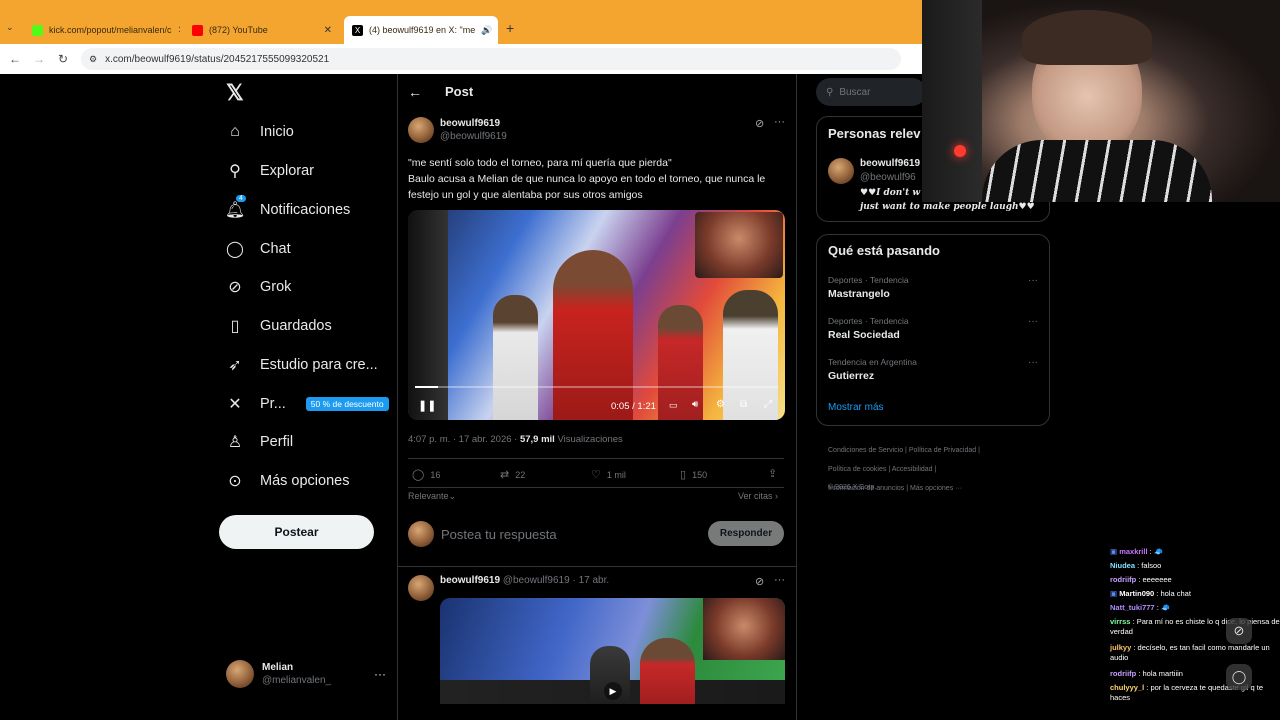 This screenshot has height=720, width=1280. I want to click on reload-icon: ↻, so click(63, 59).